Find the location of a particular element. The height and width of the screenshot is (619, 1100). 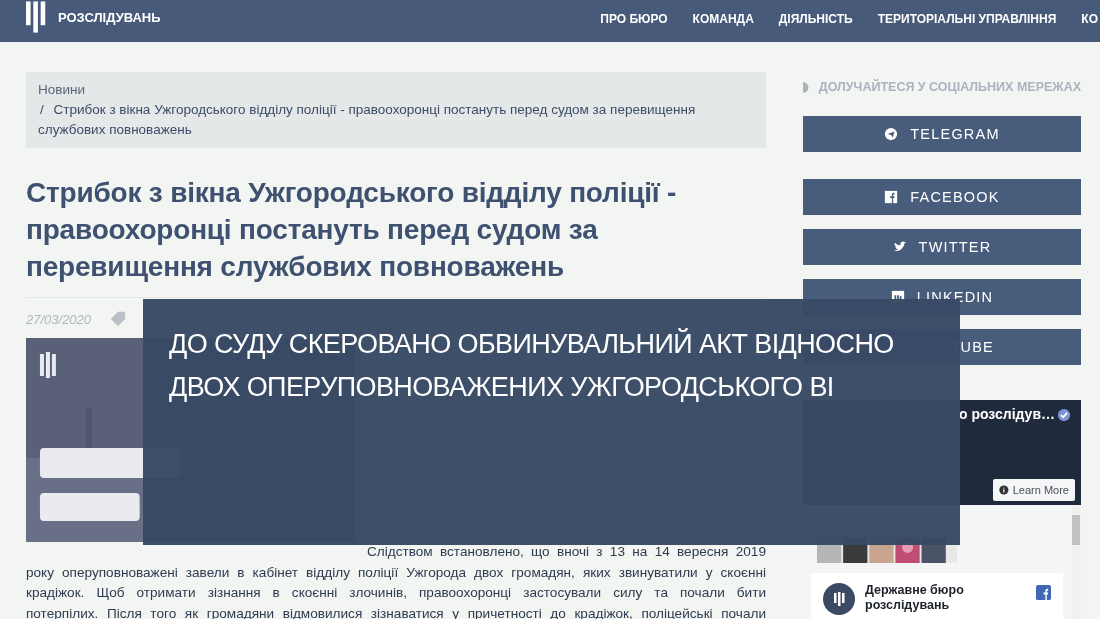

send-icon is located at coordinates (891, 134).